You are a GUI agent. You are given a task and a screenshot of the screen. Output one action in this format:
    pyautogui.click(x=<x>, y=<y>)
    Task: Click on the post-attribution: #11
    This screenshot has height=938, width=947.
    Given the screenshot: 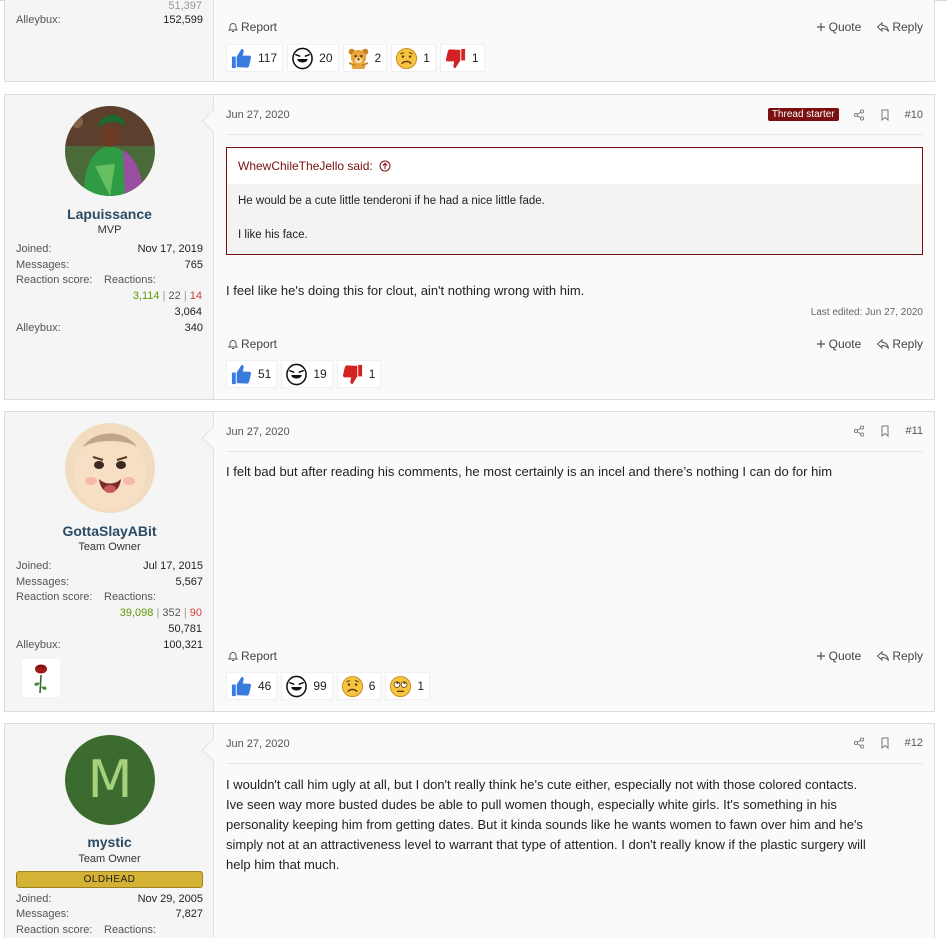 What is the action you would take?
    pyautogui.click(x=888, y=431)
    